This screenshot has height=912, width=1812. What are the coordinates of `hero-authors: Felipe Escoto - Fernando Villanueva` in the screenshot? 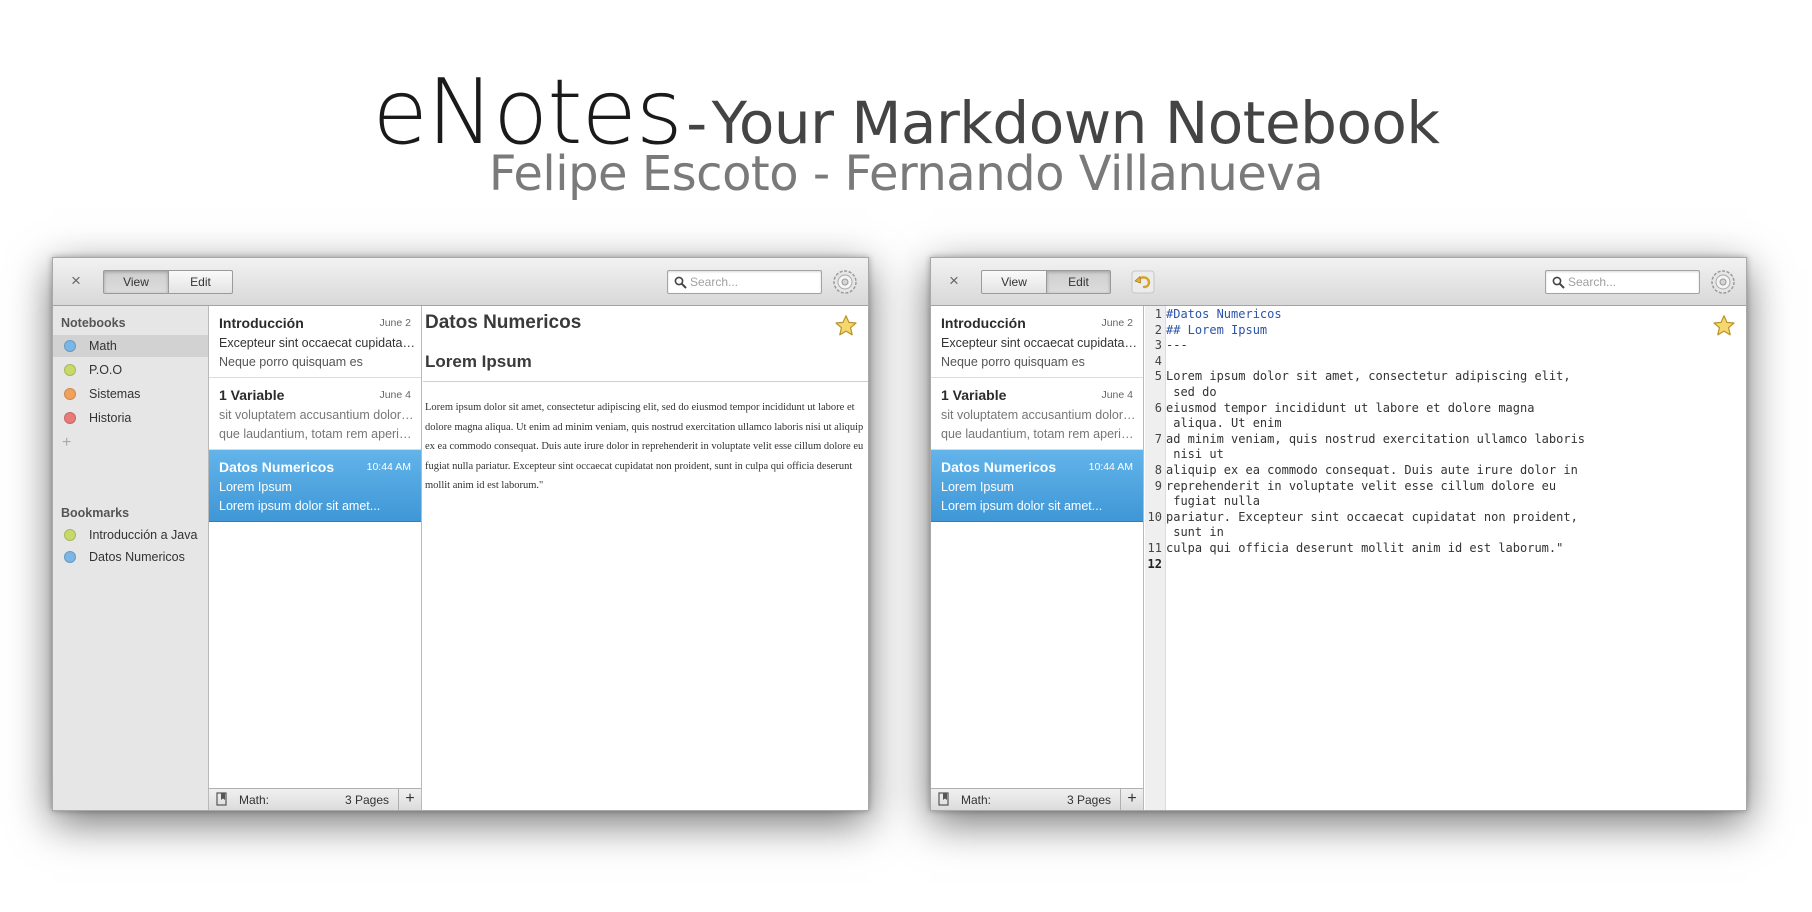 It's located at (906, 174).